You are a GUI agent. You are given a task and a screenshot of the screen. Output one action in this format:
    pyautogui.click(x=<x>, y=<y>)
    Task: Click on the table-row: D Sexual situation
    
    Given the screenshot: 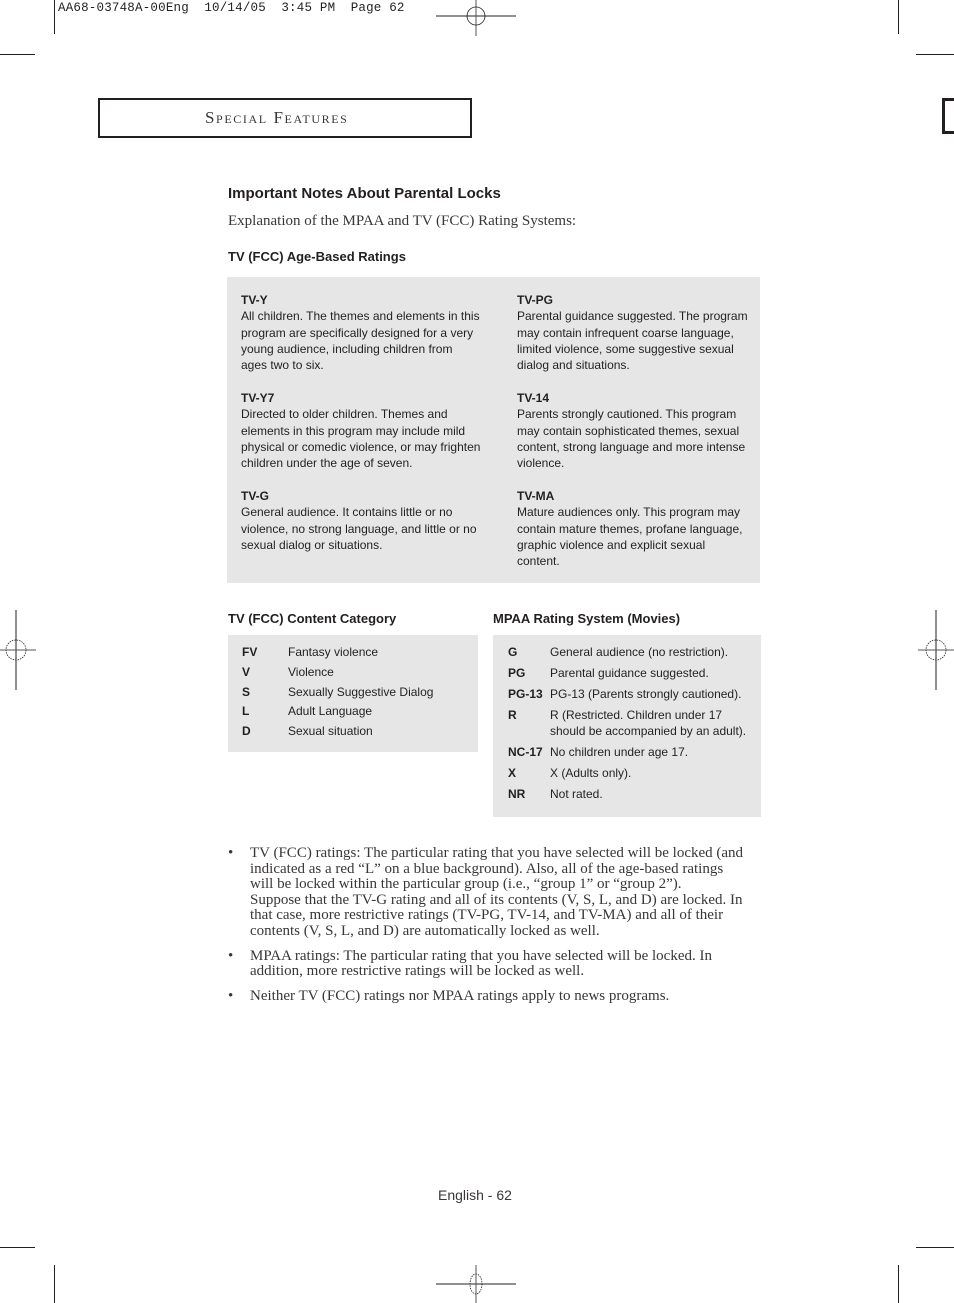 What is the action you would take?
    pyautogui.click(x=337, y=733)
    